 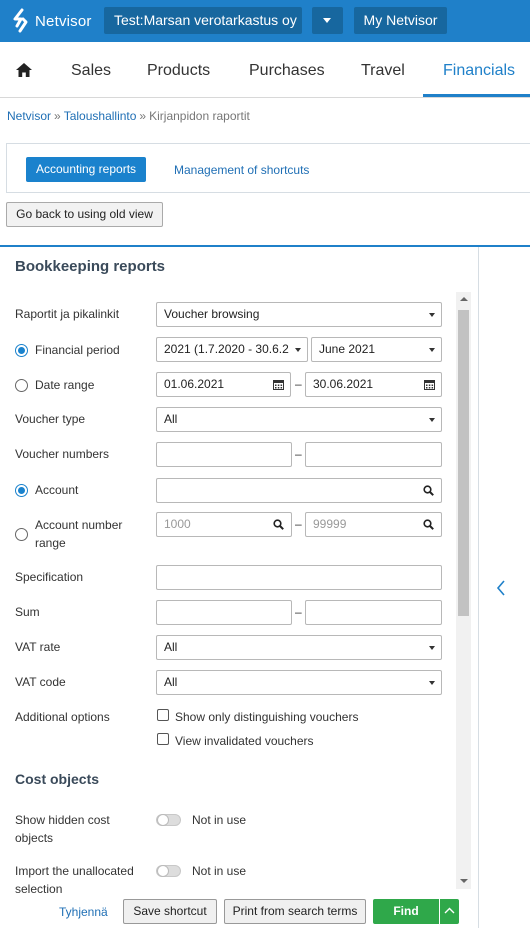 What do you see at coordinates (194, 384) in the screenshot?
I see `date-from-value: 01.06.2021` at bounding box center [194, 384].